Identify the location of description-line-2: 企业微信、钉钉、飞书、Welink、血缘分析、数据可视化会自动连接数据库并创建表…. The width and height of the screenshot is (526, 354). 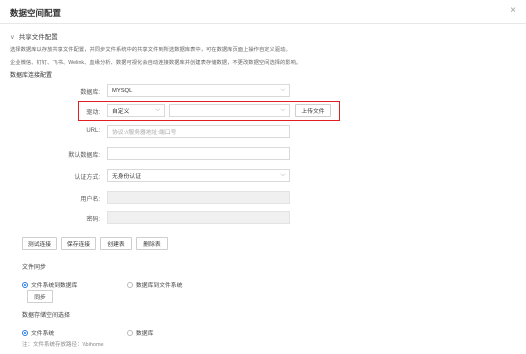
(156, 63).